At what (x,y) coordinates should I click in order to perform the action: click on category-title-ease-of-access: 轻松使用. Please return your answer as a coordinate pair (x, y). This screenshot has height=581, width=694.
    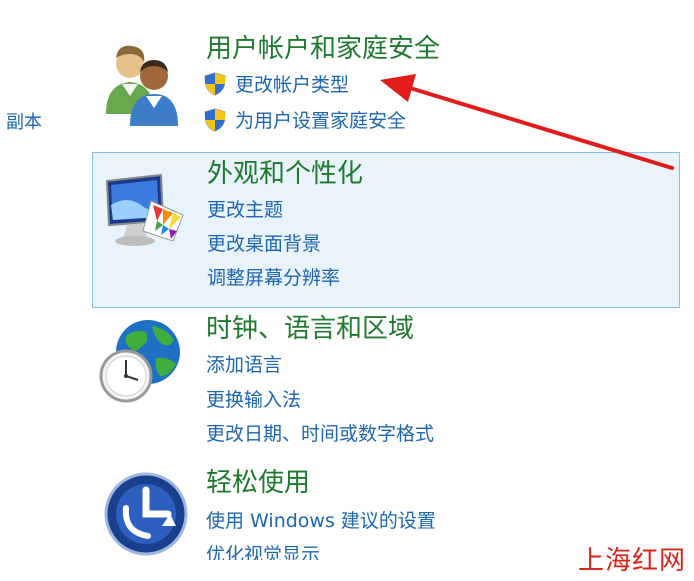
    Looking at the image, I should click on (258, 483).